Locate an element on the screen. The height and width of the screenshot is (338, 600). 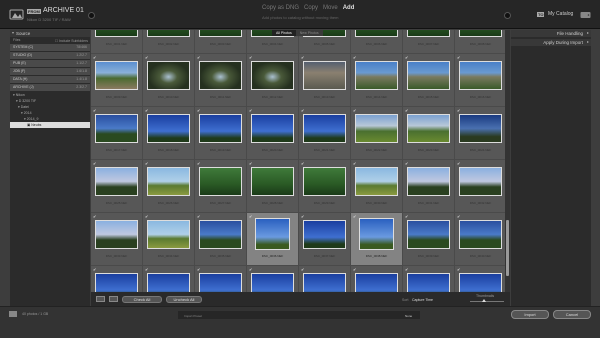
check-all-button: Check All is located at coordinates (142, 299).